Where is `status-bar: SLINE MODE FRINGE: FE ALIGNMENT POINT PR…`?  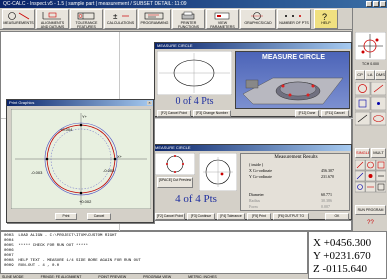
status-bar: SLINE MODE FRINGE: FE ALIGNMENT POINT PR… is located at coordinates (154, 276).